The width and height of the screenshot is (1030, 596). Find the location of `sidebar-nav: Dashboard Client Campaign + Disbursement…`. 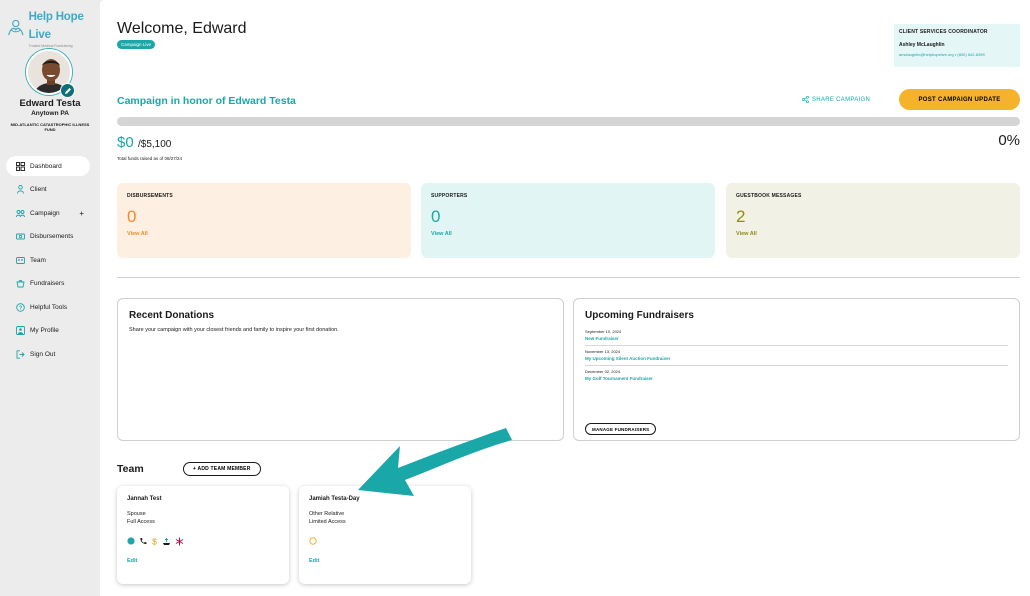

sidebar-nav: Dashboard Client Campaign + Disbursement… is located at coordinates (48, 262).